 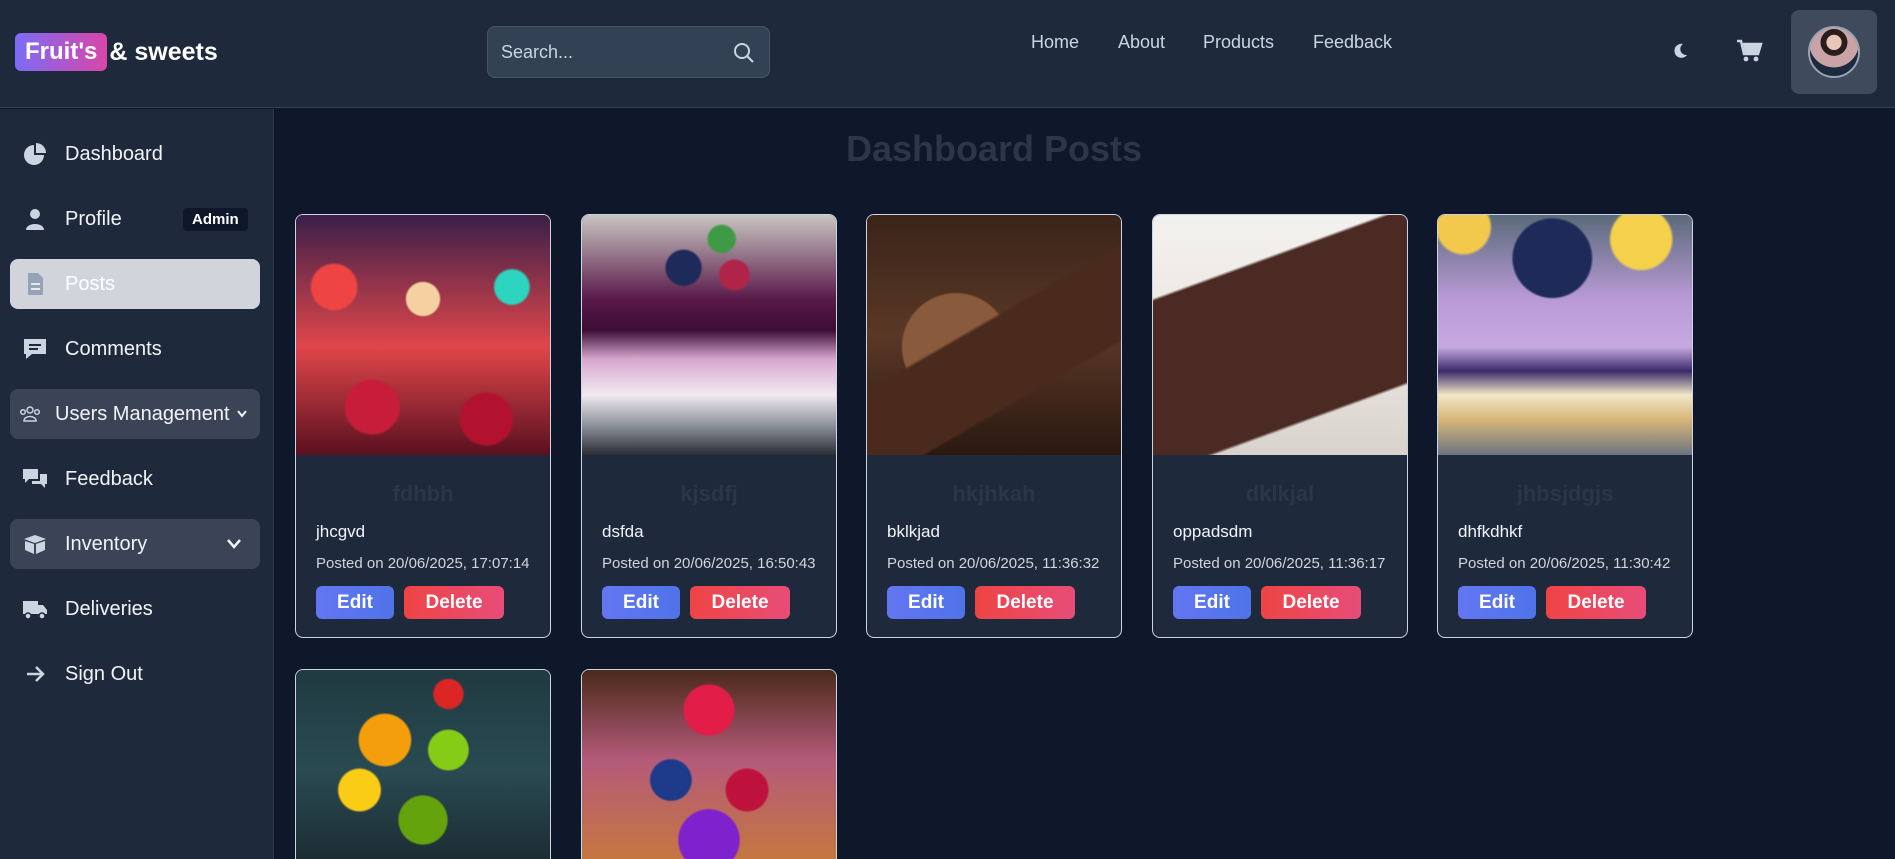 What do you see at coordinates (90, 284) in the screenshot?
I see `sidebar-item-label: Posts` at bounding box center [90, 284].